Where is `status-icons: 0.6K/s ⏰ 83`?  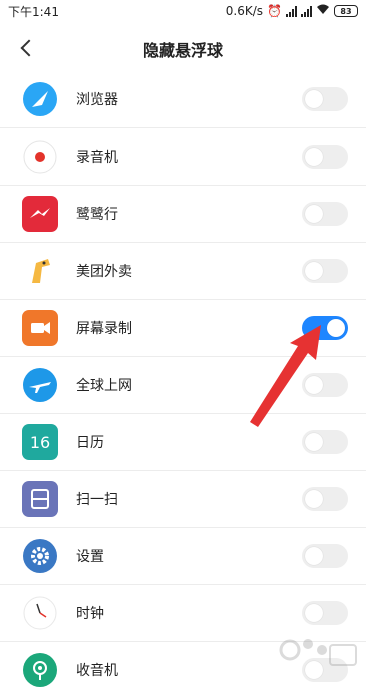
status-icons: 0.6K/s ⏰ 83 is located at coordinates (292, 11).